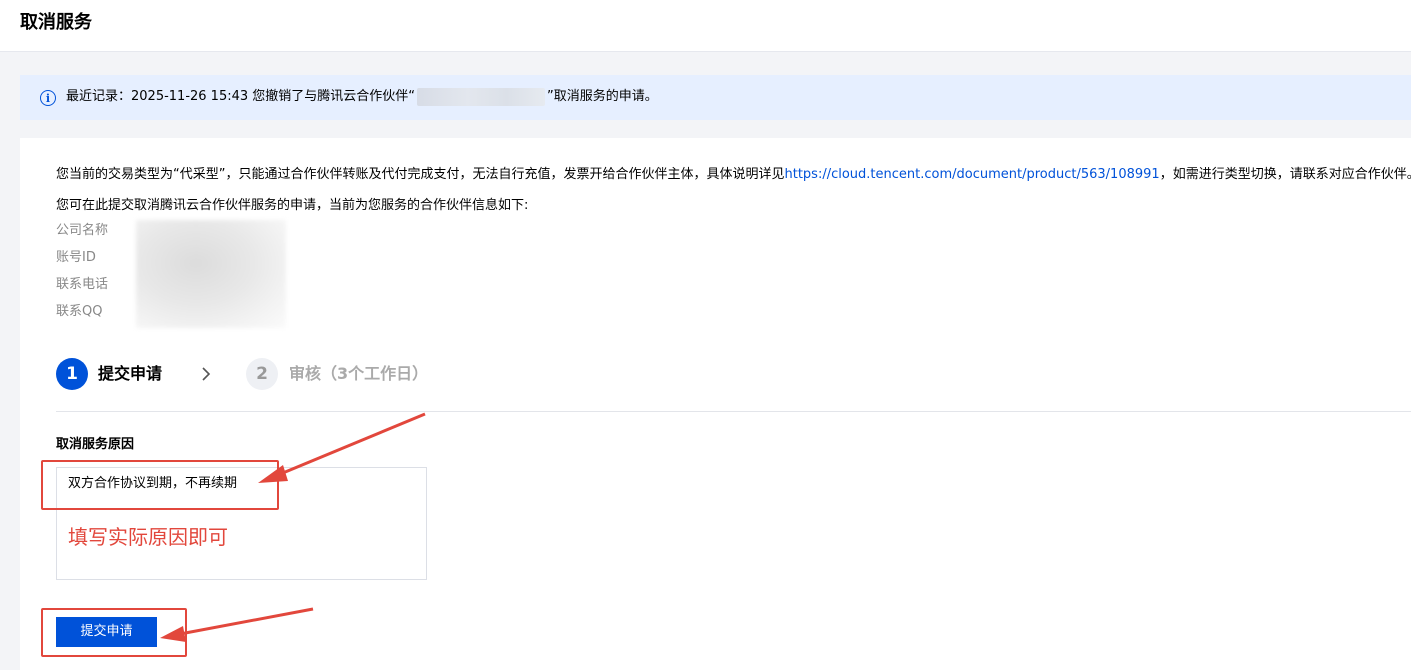  What do you see at coordinates (705, 26) in the screenshot?
I see `page-header: 取消服务` at bounding box center [705, 26].